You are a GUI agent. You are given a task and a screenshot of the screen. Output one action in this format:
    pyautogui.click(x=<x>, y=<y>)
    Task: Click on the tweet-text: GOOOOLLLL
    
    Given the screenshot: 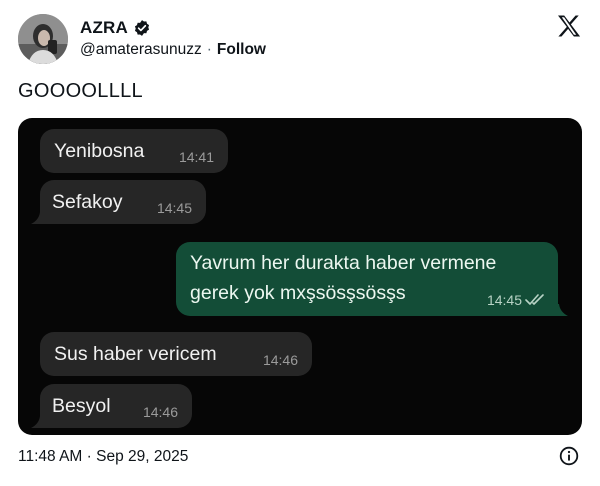 What is the action you would take?
    pyautogui.click(x=80, y=91)
    